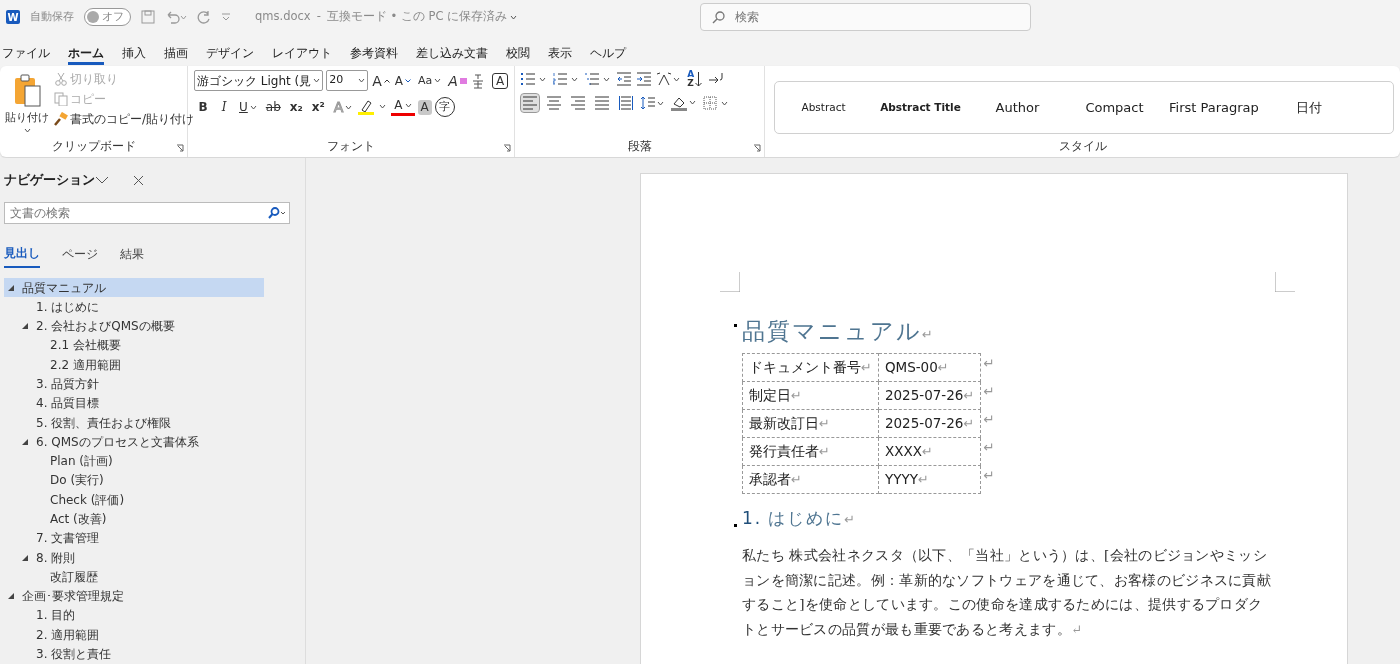  Describe the element at coordinates (148, 307) in the screenshot. I see `outline-item: 1. はじめに` at that location.